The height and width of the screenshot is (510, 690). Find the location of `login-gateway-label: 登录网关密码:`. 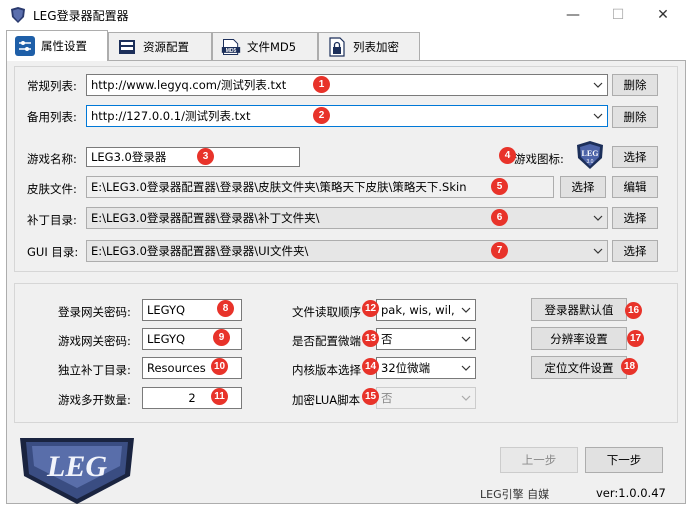

login-gateway-label: 登录网关密码: is located at coordinates (94, 312).